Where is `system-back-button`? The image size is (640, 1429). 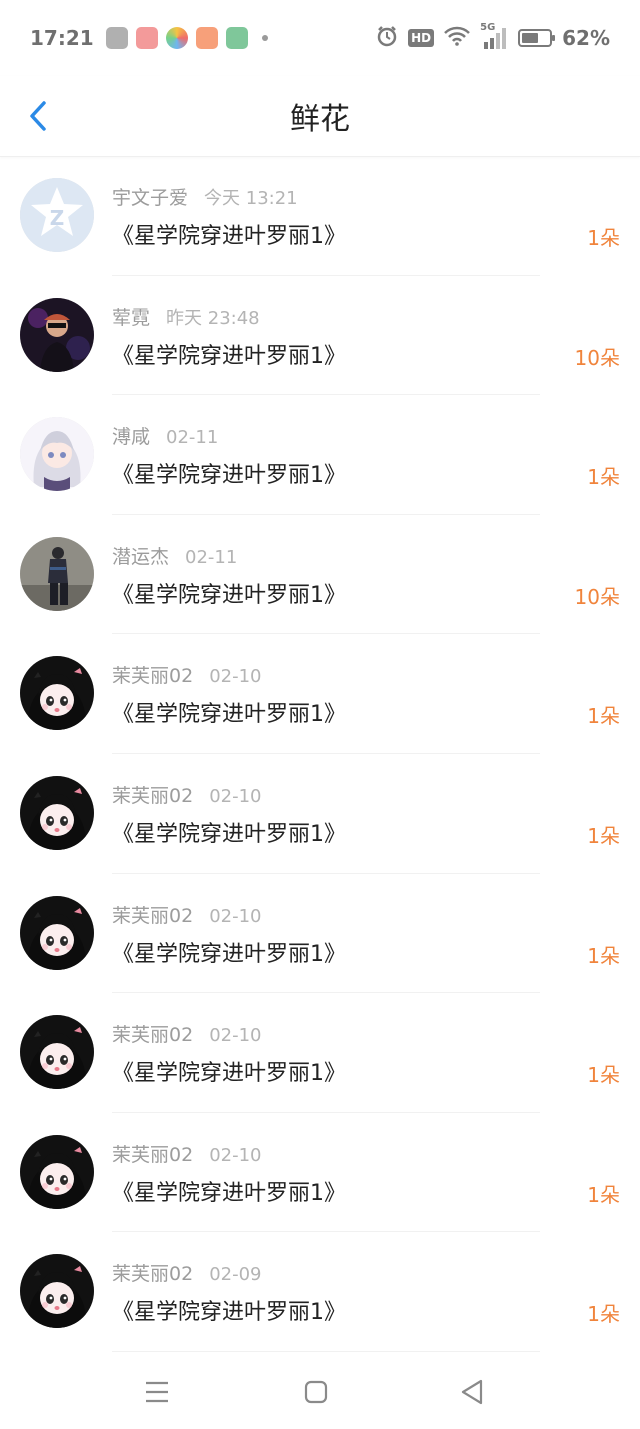 system-back-button is located at coordinates (472, 1392).